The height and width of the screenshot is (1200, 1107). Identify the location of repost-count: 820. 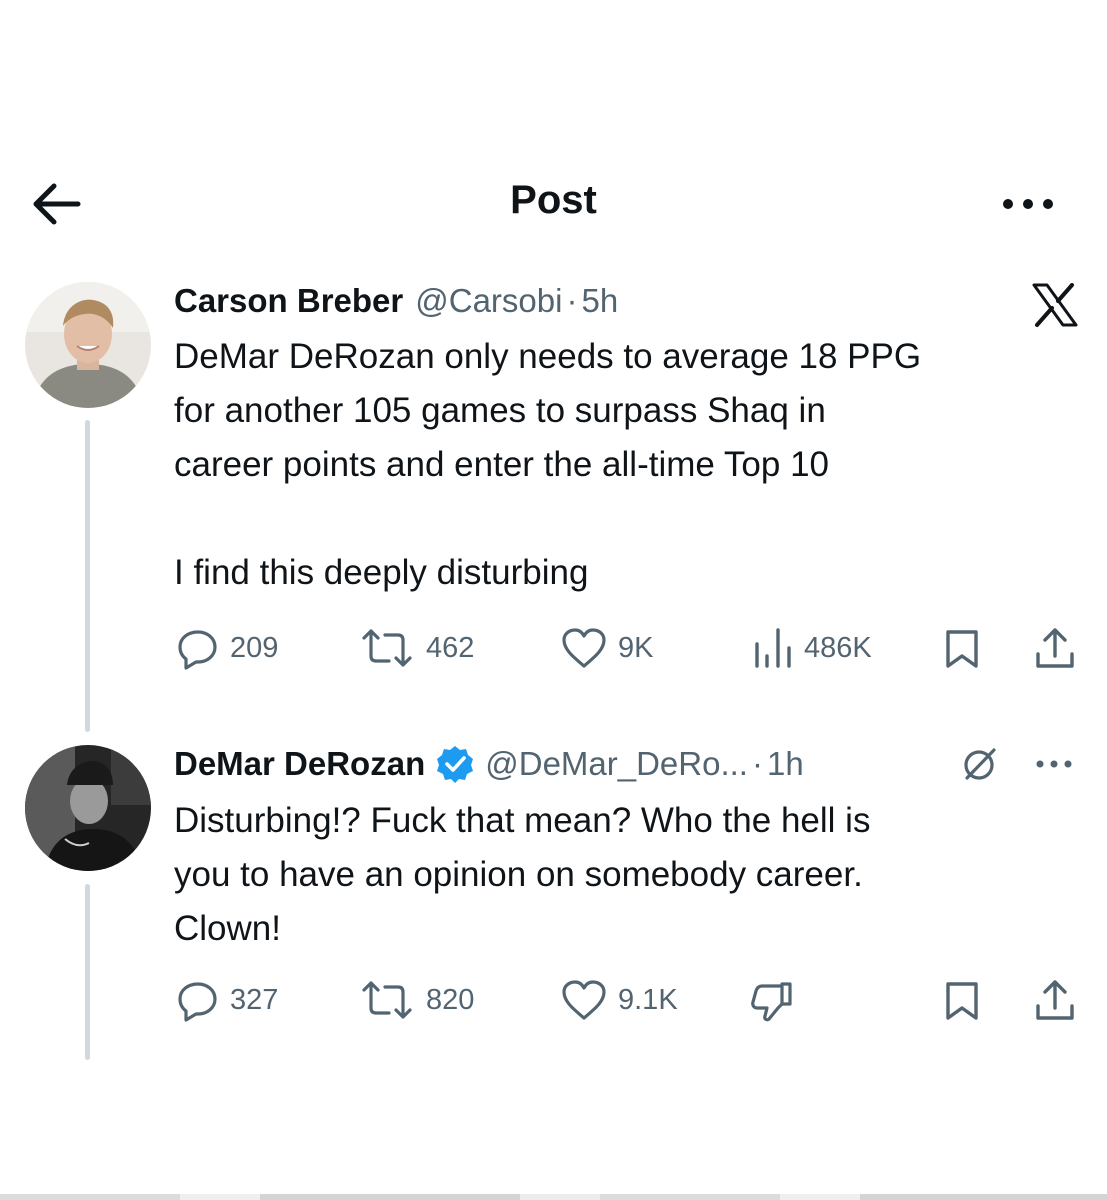
(450, 999).